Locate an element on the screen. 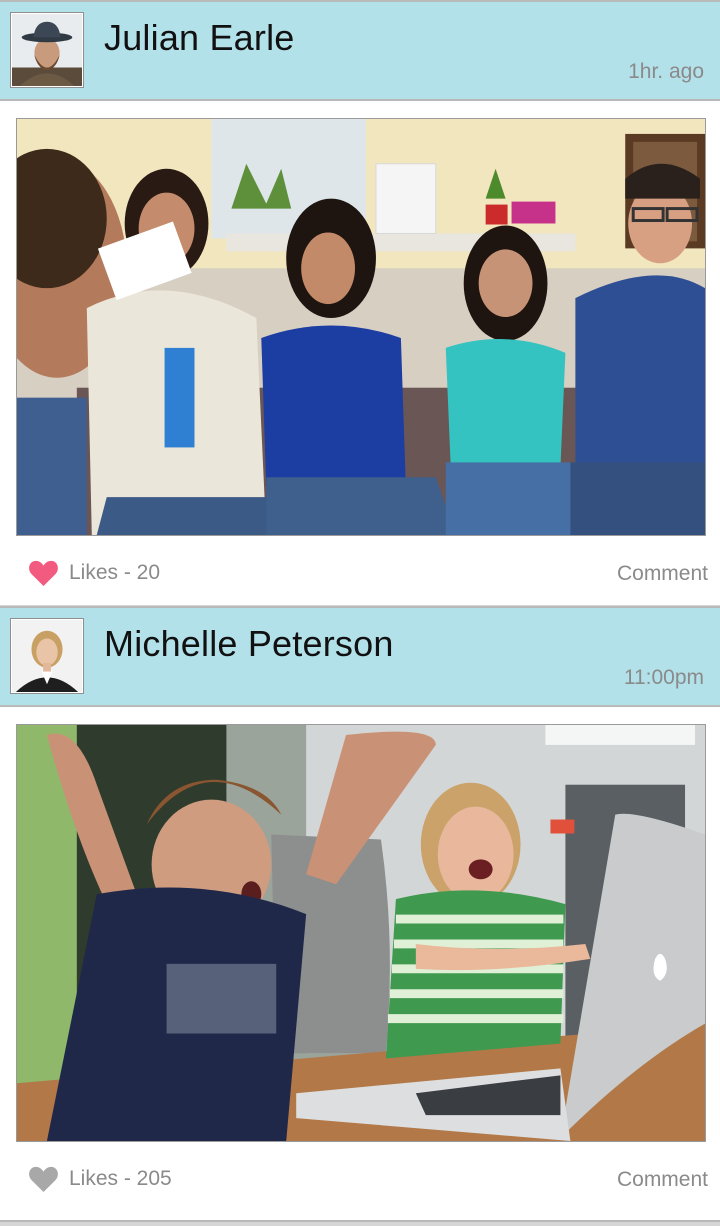 The image size is (720, 1226). author-name: Michelle Peterson is located at coordinates (249, 644).